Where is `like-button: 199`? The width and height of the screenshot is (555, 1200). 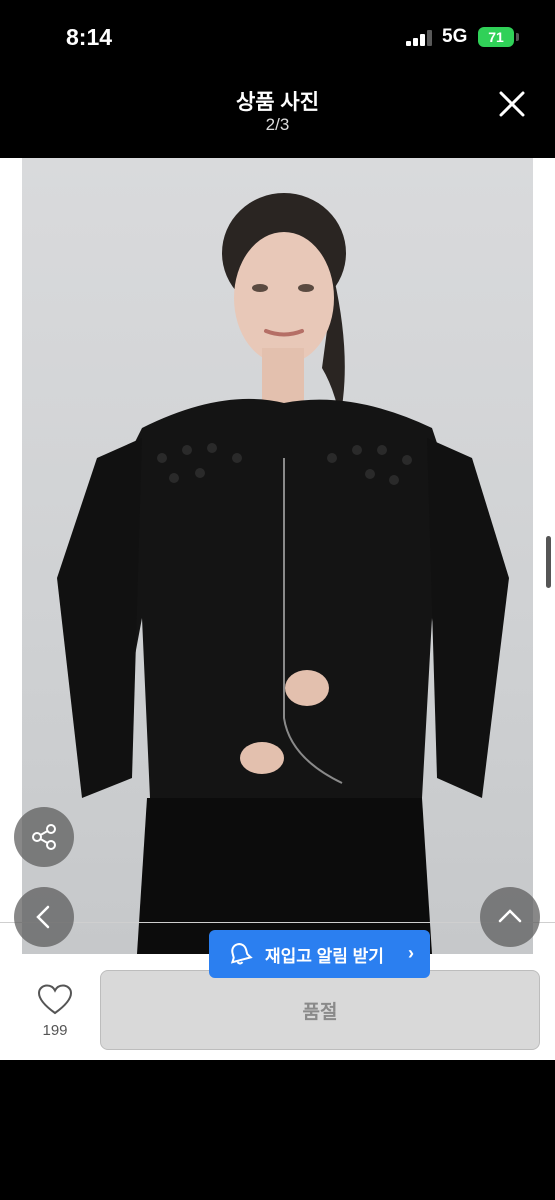
like-button: 199 is located at coordinates (55, 1015).